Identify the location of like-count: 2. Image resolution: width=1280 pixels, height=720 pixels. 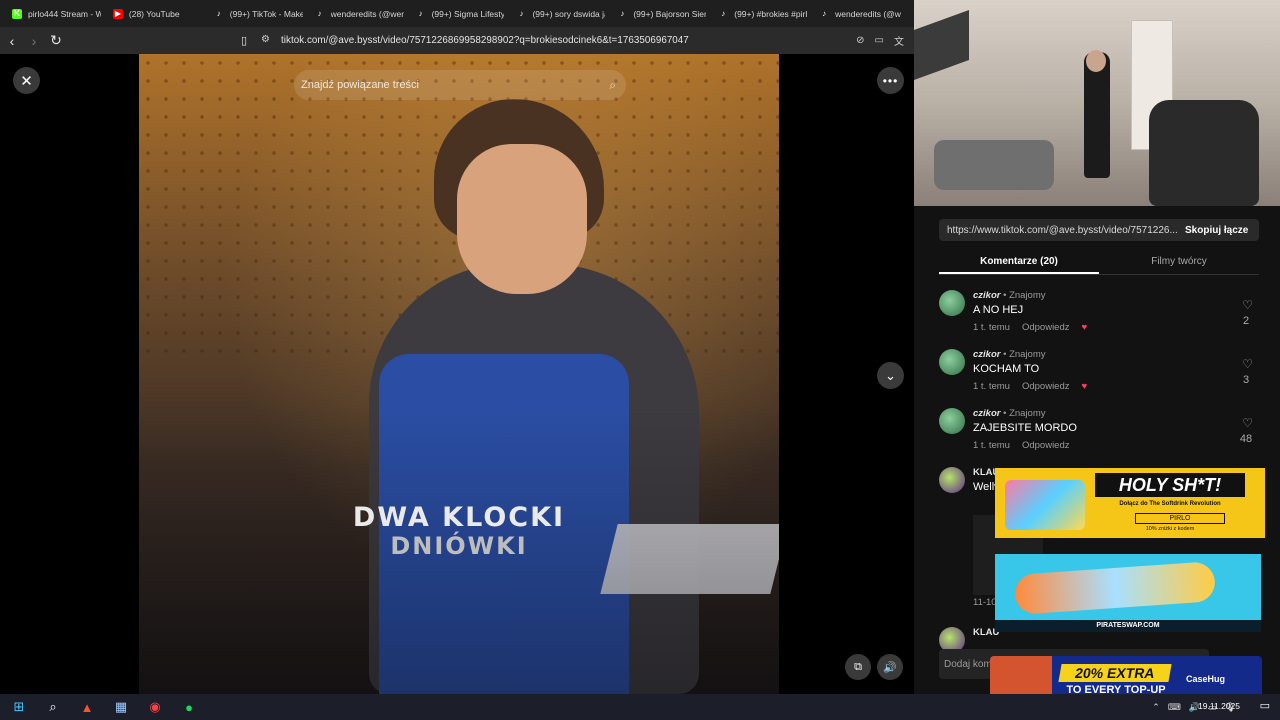
(1246, 321).